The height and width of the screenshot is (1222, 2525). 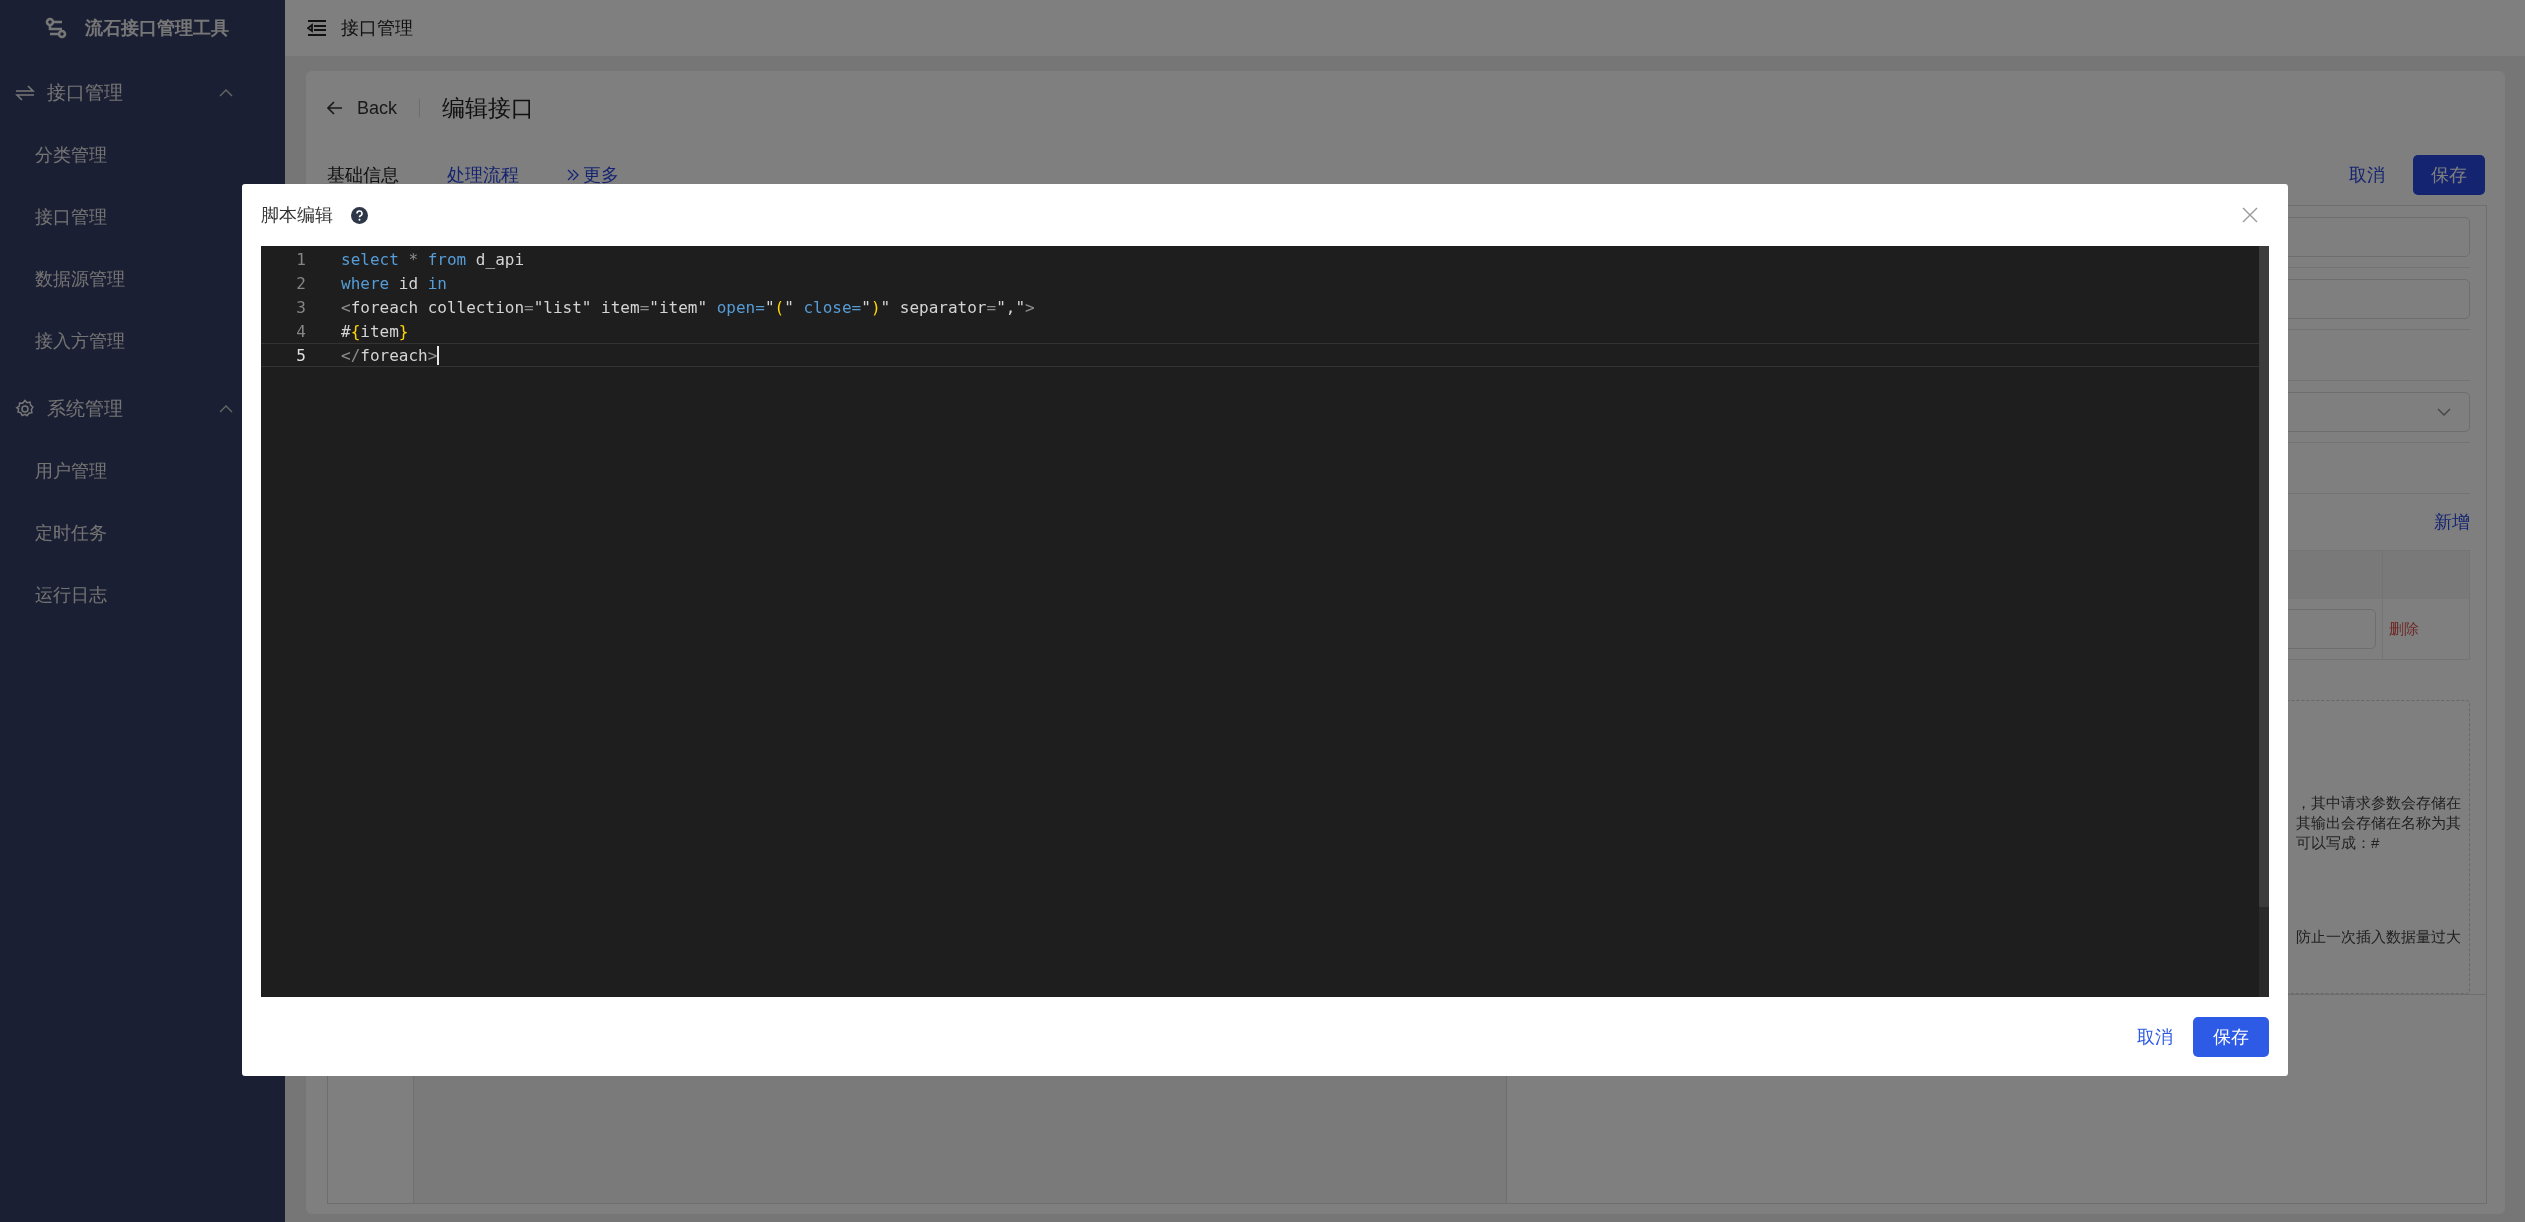 I want to click on tab: 基础信息, so click(x=363, y=175).